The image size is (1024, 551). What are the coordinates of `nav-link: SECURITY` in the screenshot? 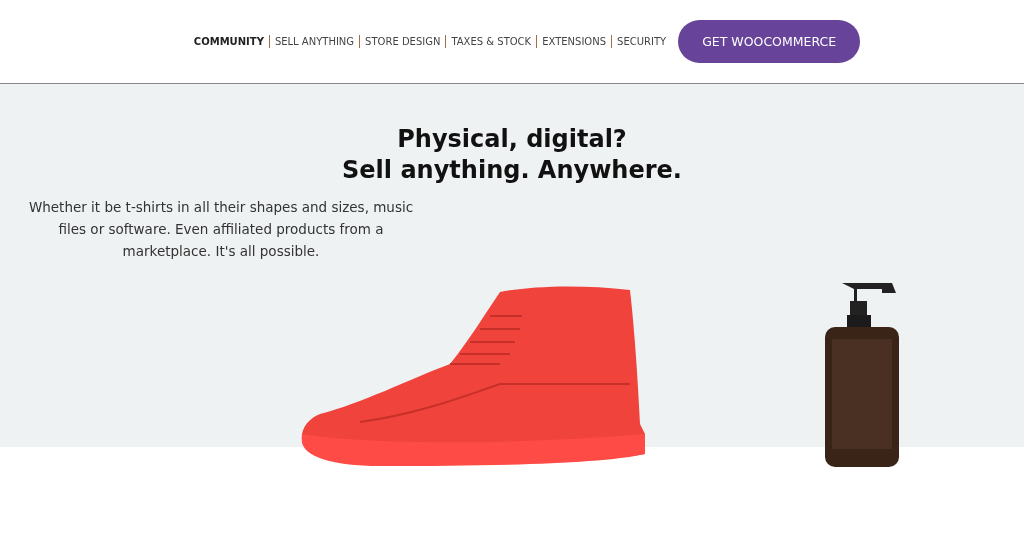 It's located at (642, 41).